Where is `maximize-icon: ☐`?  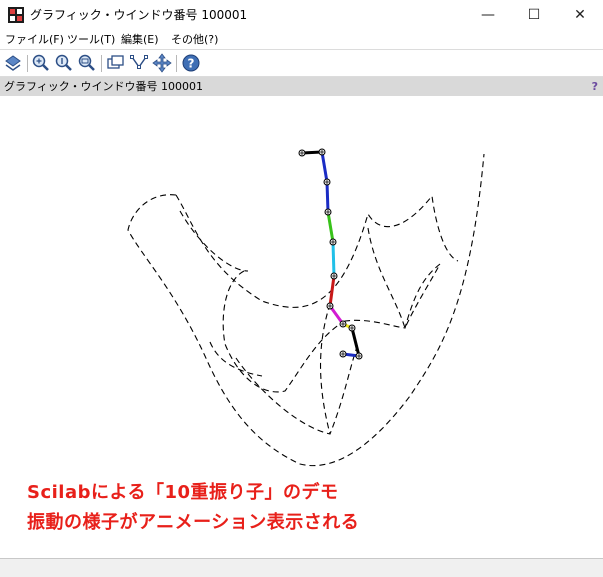
maximize-icon: ☐ is located at coordinates (534, 15).